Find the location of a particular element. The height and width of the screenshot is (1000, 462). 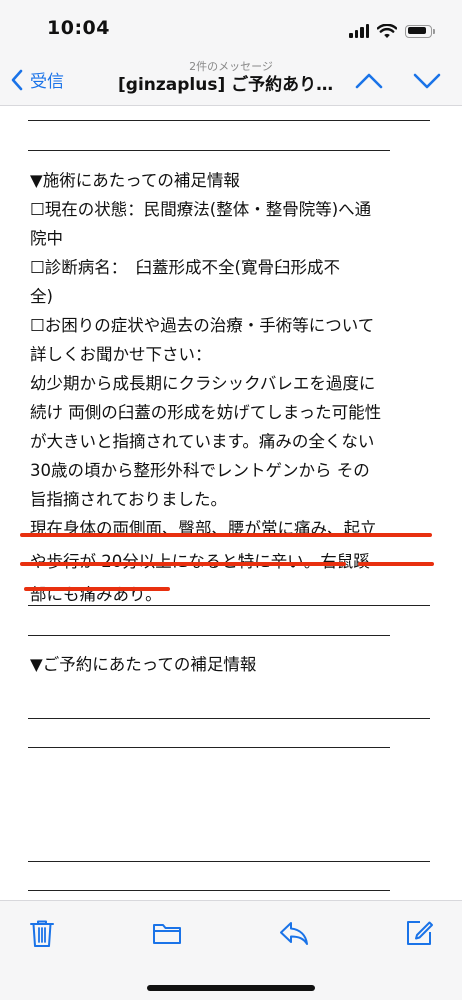

chevron-left-icon is located at coordinates (17, 79).